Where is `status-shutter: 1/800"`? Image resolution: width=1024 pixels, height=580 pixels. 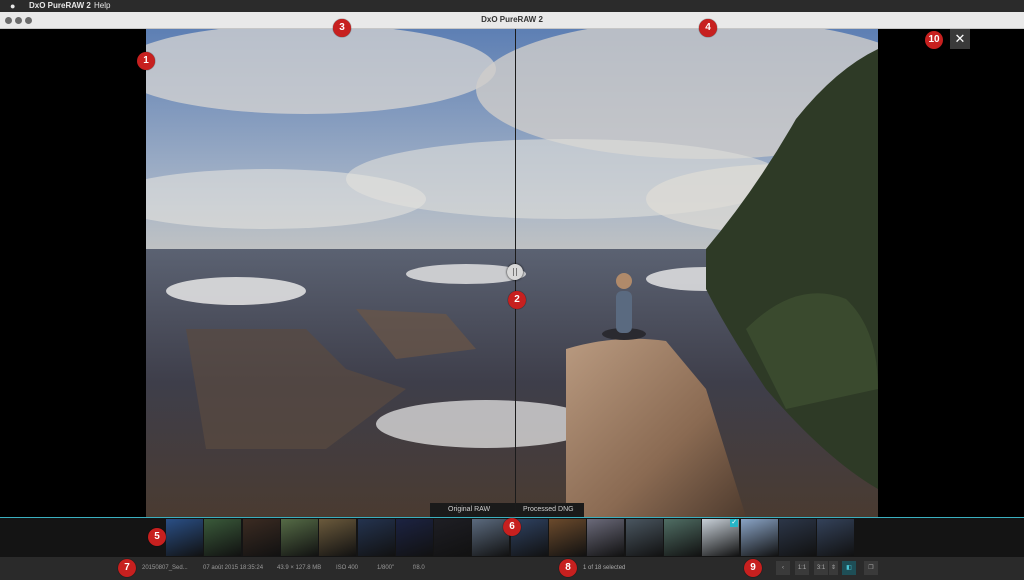 status-shutter: 1/800" is located at coordinates (386, 568).